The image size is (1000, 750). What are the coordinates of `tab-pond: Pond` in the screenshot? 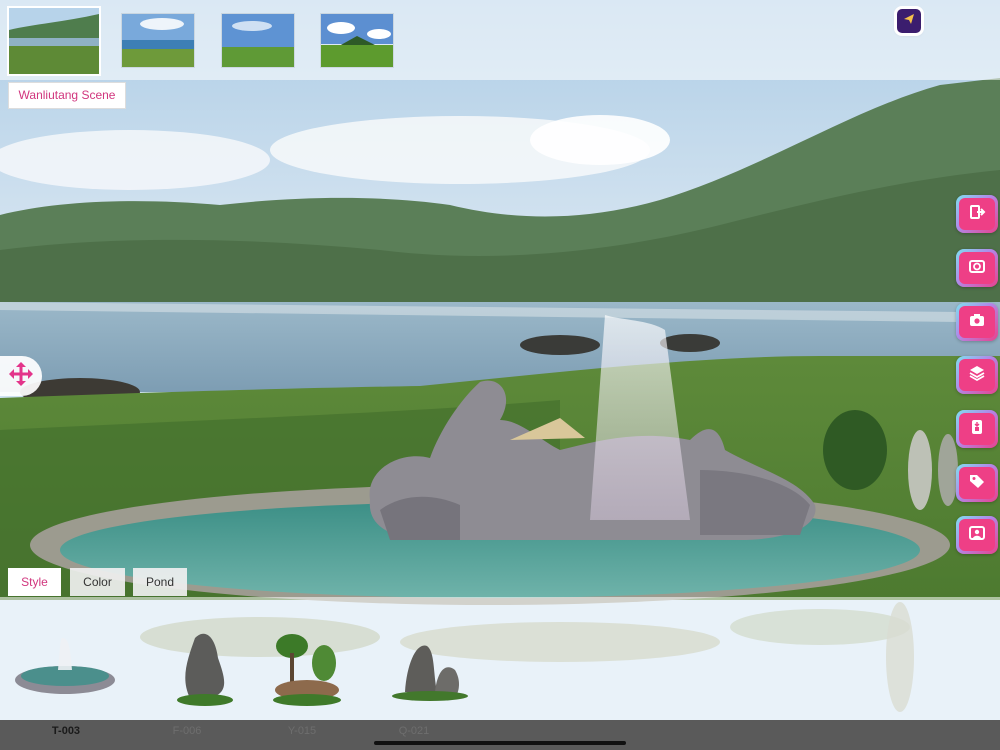 It's located at (160, 582).